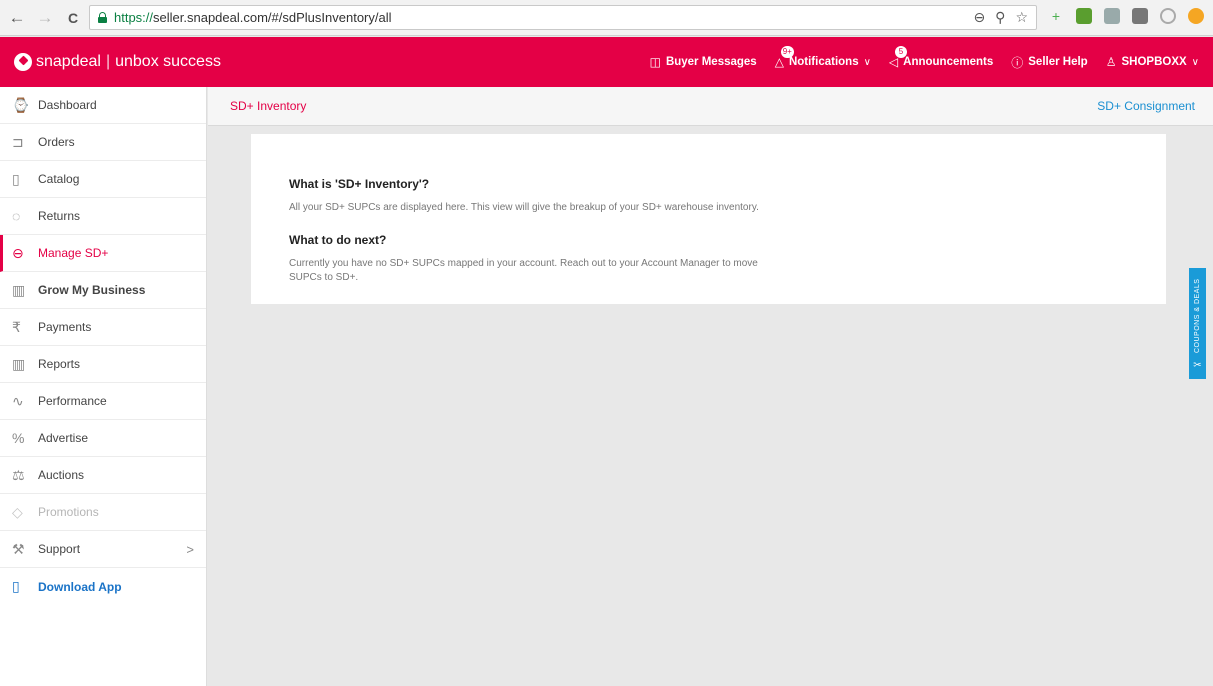  Describe the element at coordinates (190, 549) in the screenshot. I see `chevron-right-icon: >` at that location.